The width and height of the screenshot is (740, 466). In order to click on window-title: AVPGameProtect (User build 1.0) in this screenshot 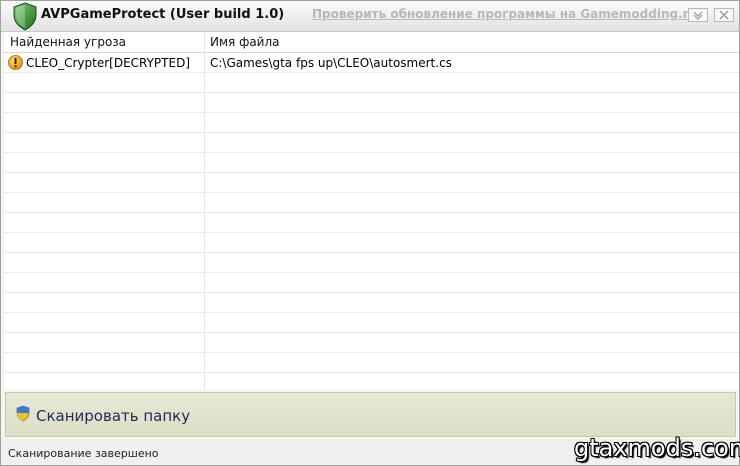, I will do `click(163, 14)`.